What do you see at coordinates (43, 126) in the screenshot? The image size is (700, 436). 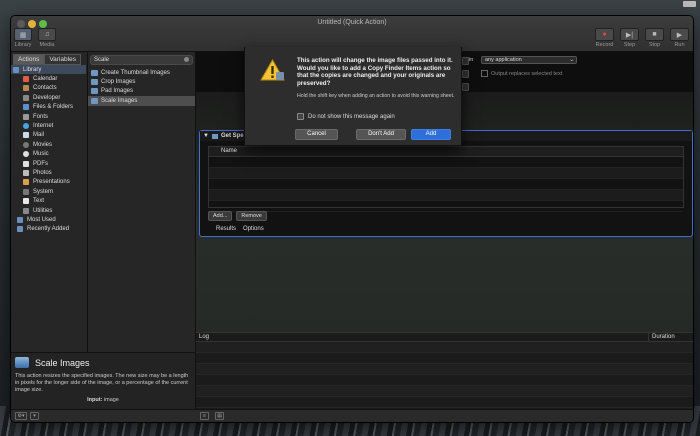 I see `sidebar-item-label: Internet` at bounding box center [43, 126].